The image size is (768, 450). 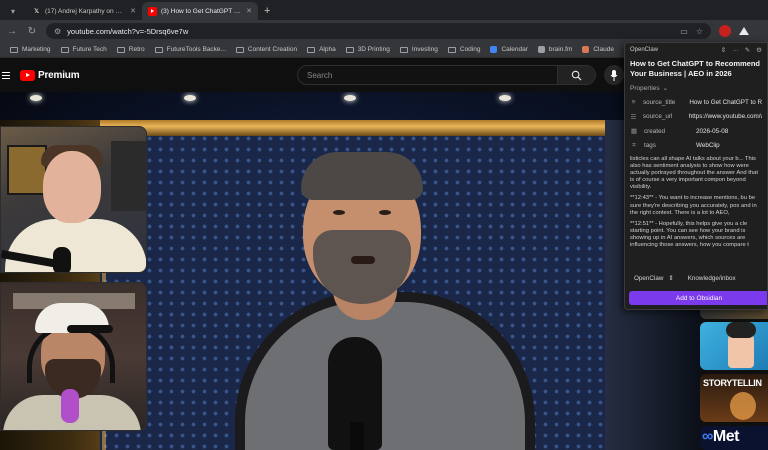 I want to click on clipper-footer: OpenClaw ⇕ Knowledge/inbox, so click(x=696, y=278).